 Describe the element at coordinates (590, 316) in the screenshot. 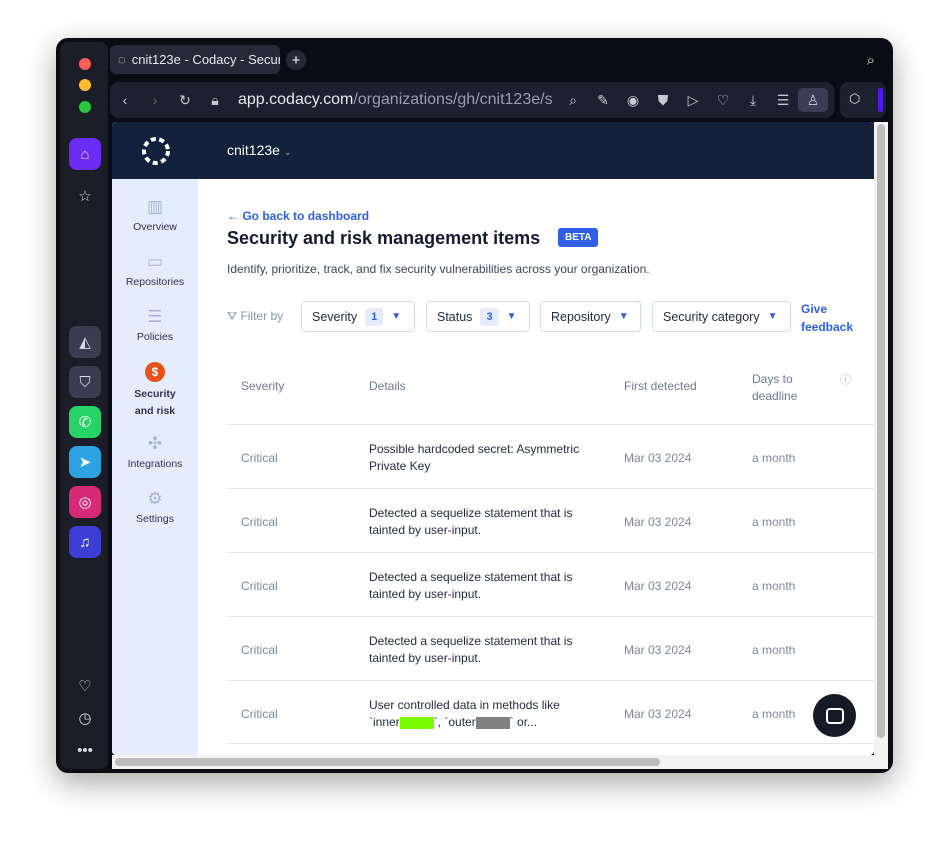

I see `repository-filter: Repository ▼` at that location.